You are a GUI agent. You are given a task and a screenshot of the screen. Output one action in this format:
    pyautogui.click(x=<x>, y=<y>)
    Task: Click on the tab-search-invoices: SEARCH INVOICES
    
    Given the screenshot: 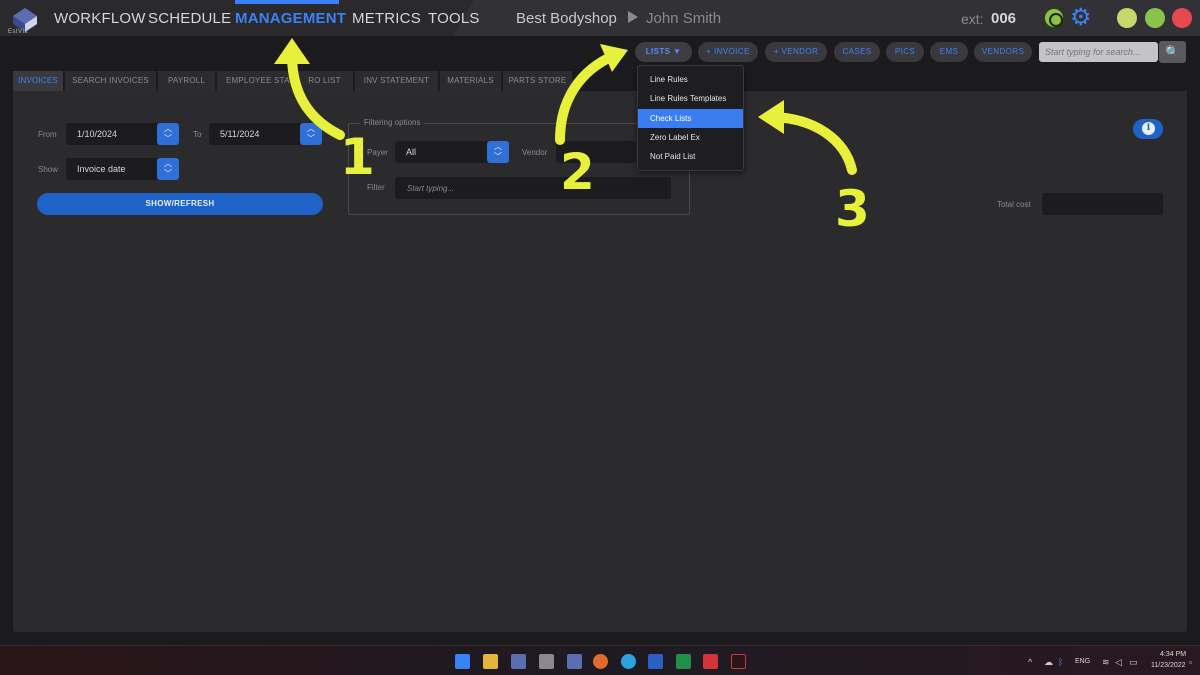 What is the action you would take?
    pyautogui.click(x=111, y=81)
    